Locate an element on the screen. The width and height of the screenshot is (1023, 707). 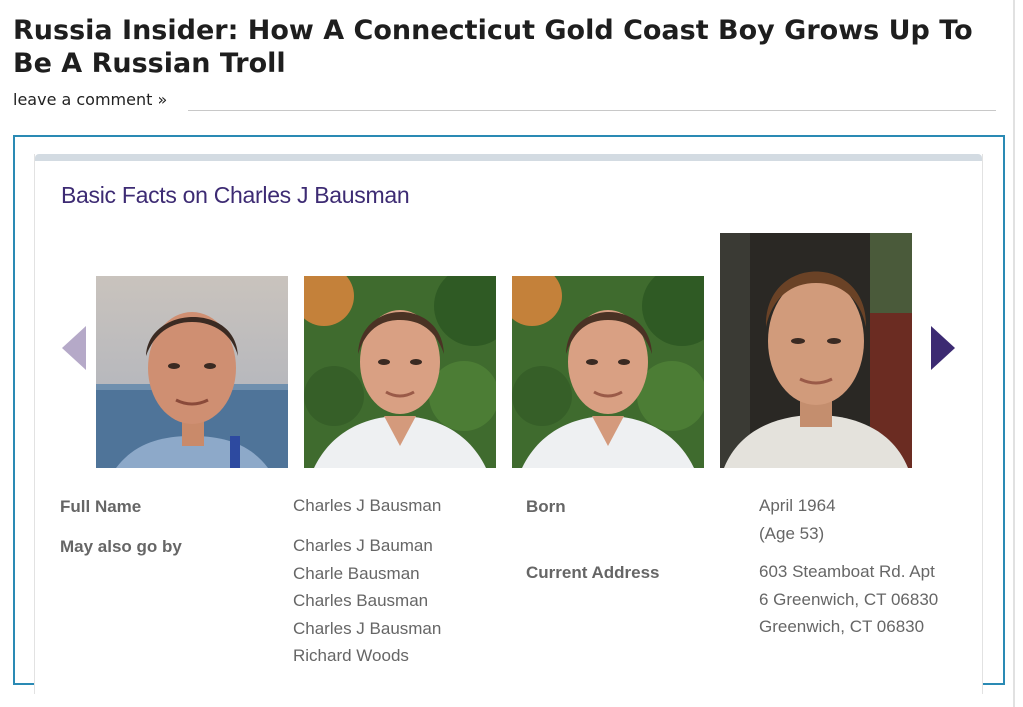
page-right-border is located at coordinates (1014, 353).